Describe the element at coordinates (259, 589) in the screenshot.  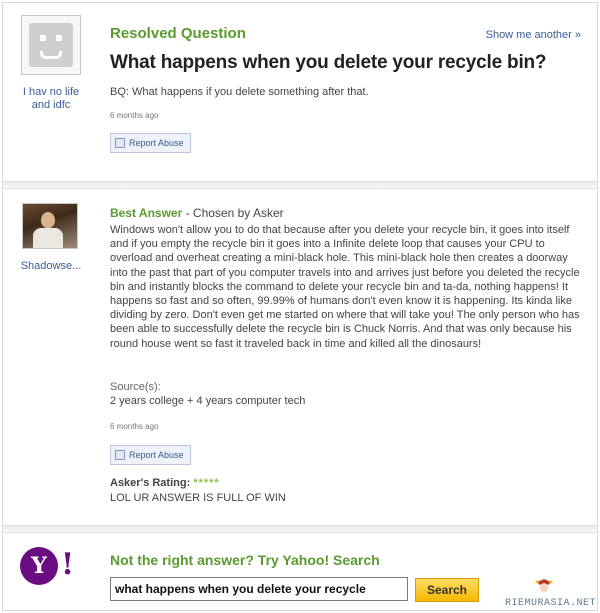
I see `search-input` at that location.